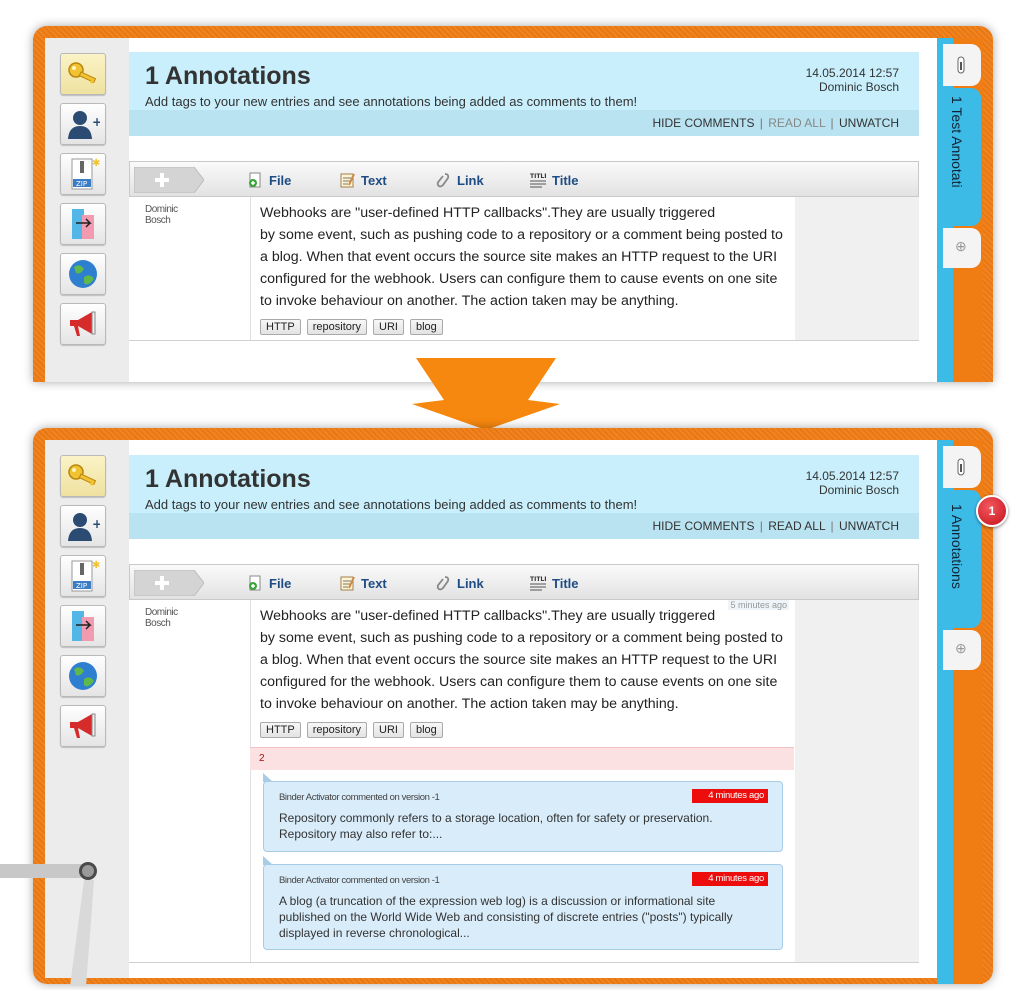 This screenshot has width=1026, height=990. I want to click on tab-annotations: 1 Test Annotati, so click(962, 157).